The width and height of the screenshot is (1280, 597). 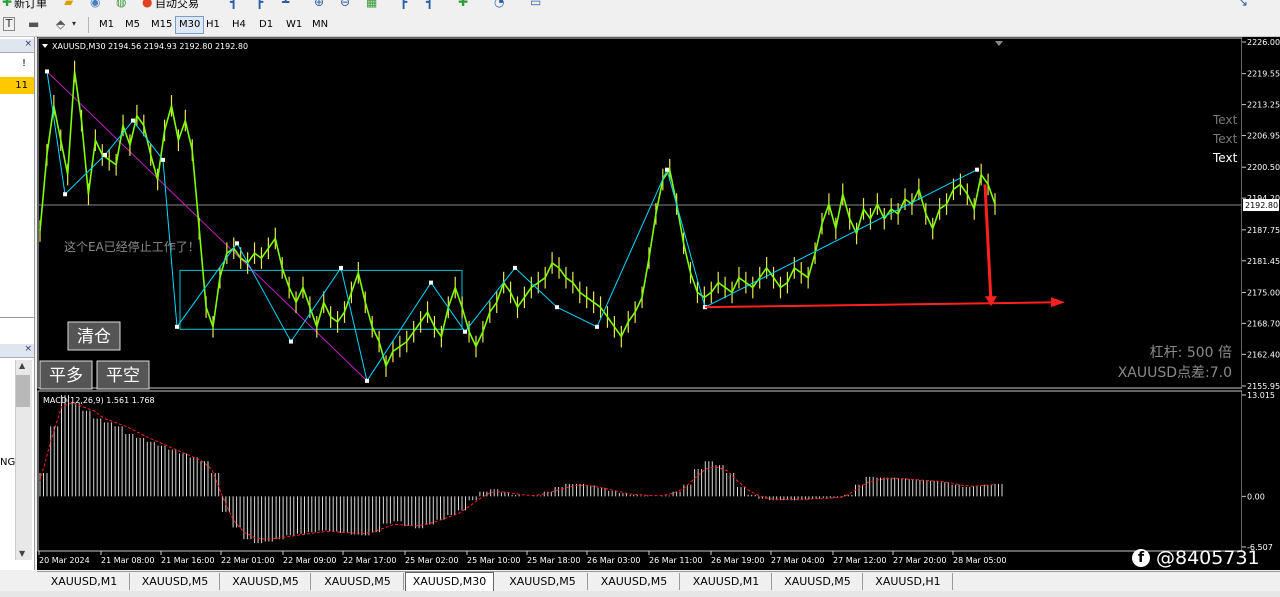 I want to click on timeframe-m15-button: M15, so click(x=161, y=25).